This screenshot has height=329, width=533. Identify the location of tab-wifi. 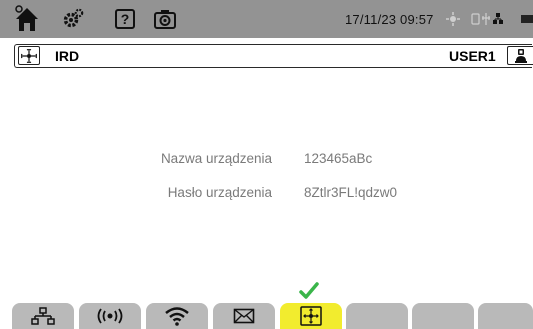
(177, 316).